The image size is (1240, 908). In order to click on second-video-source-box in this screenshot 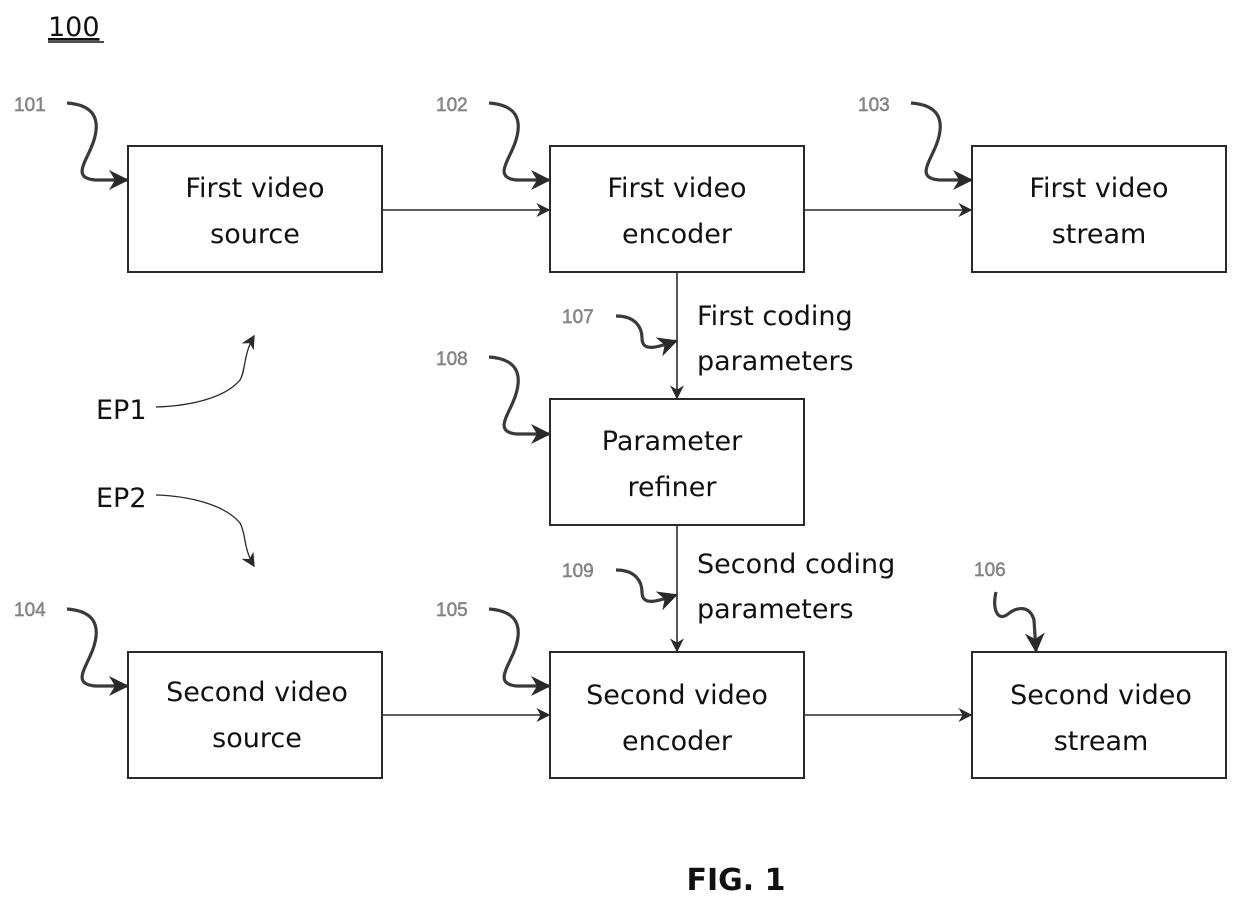, I will do `click(255, 715)`.